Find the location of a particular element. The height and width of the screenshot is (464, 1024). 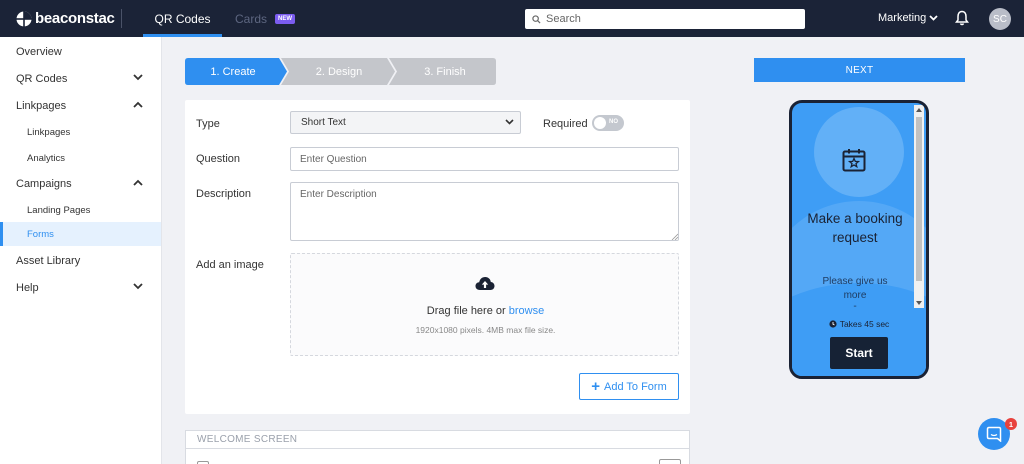

preview-ellipsis: - is located at coordinates (855, 306).